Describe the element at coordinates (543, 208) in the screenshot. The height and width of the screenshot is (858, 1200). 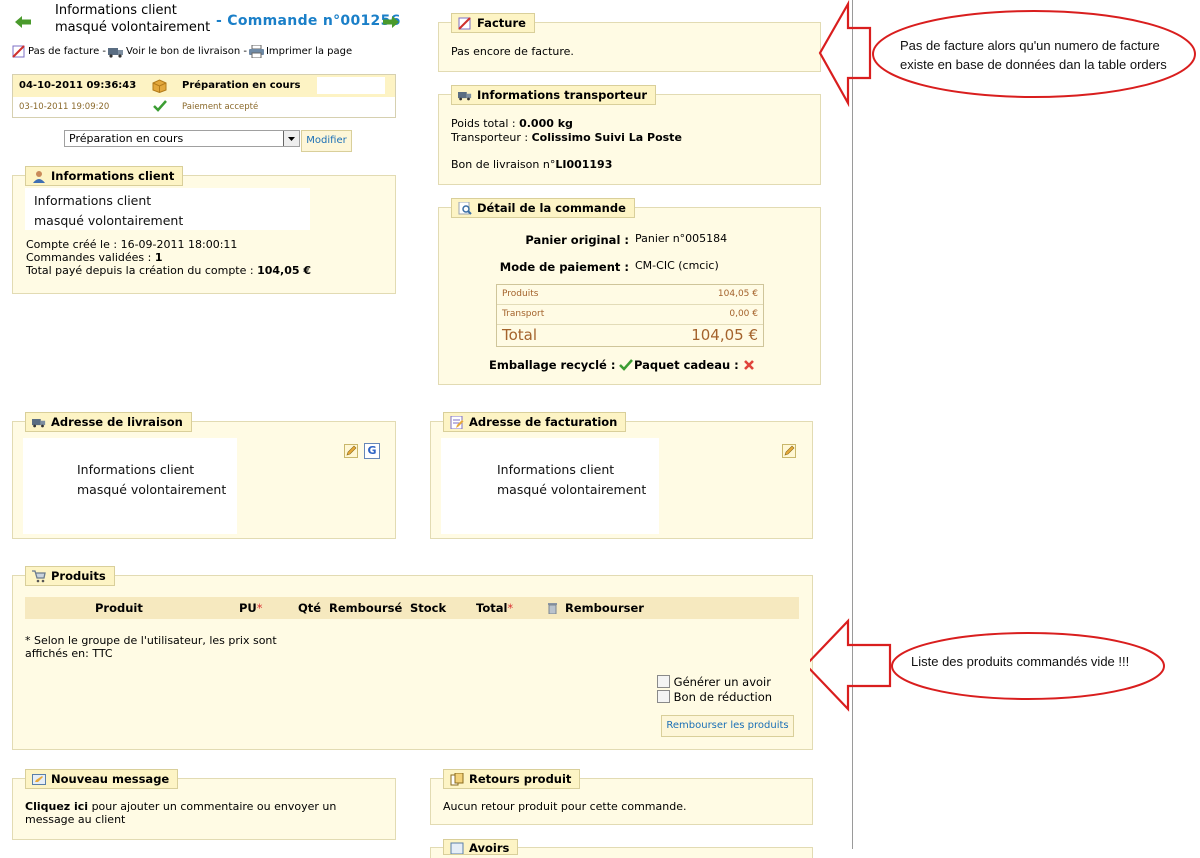
I see `order-detail-legend: Détail de la commande` at that location.